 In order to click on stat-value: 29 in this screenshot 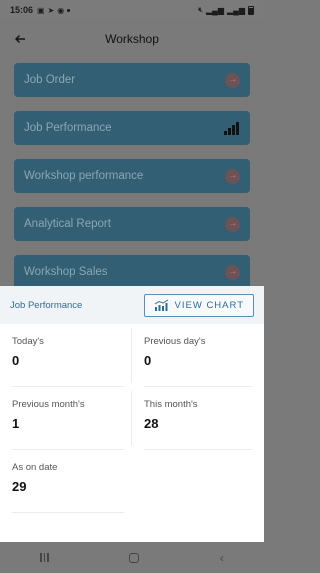, I will do `click(19, 486)`.